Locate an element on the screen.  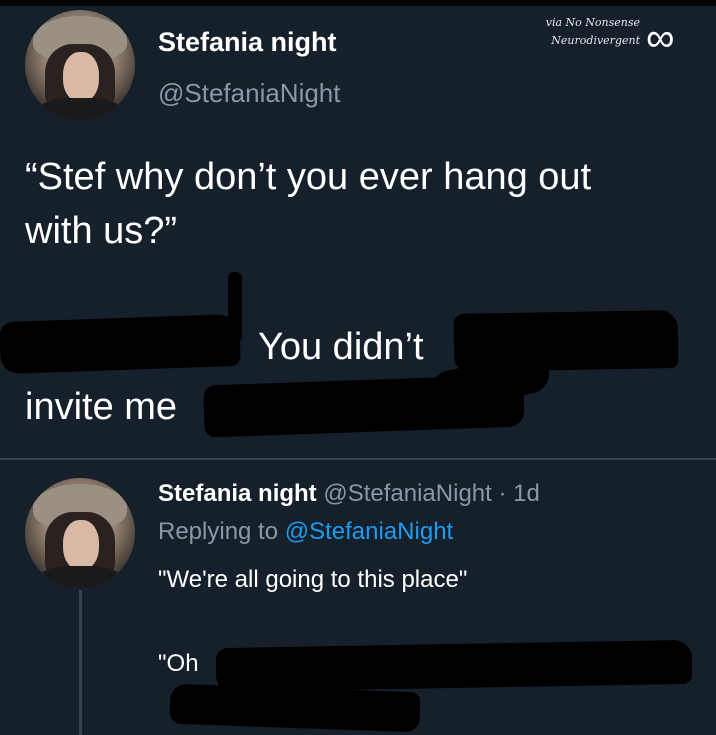
watermark-line-1: via No Nonsense is located at coordinates (592, 22).